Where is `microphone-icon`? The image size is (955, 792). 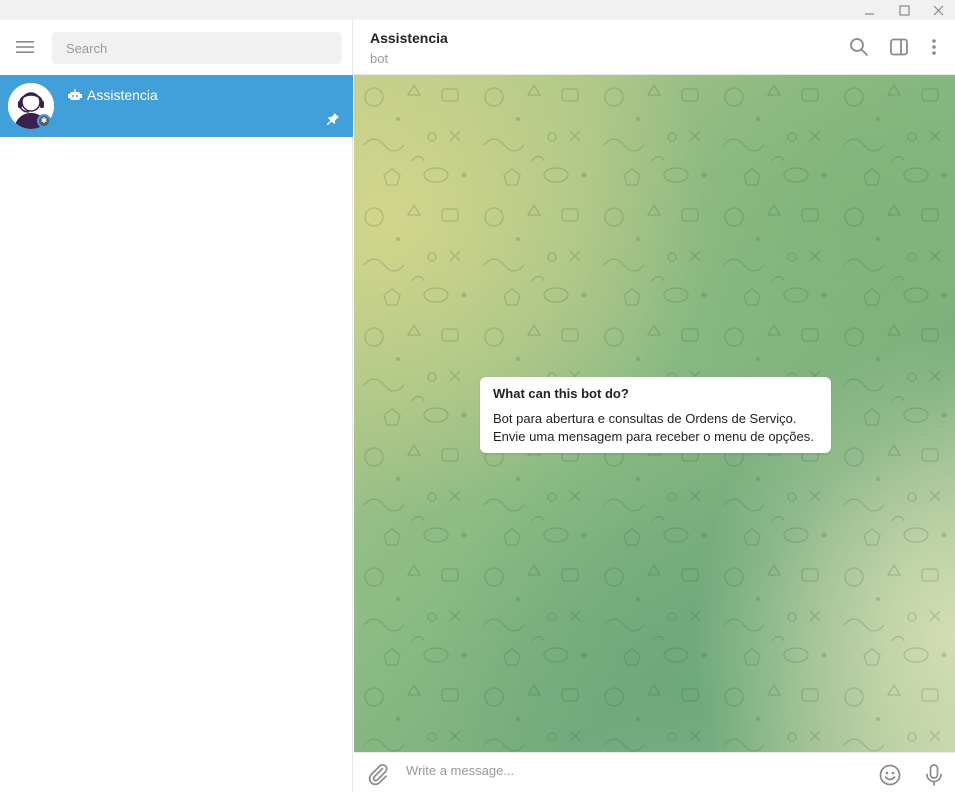 microphone-icon is located at coordinates (934, 775).